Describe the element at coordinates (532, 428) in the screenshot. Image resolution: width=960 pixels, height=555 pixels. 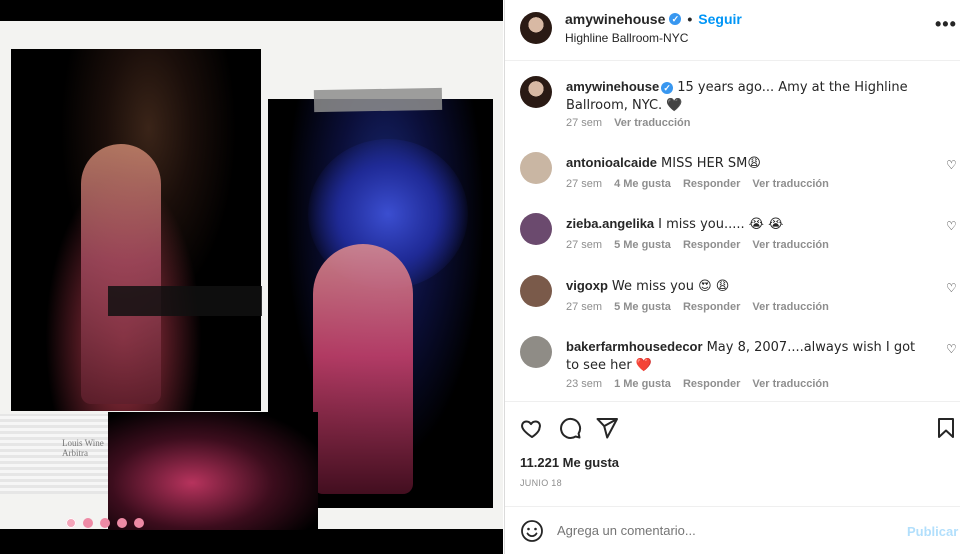
I see `like-heart-icon` at that location.